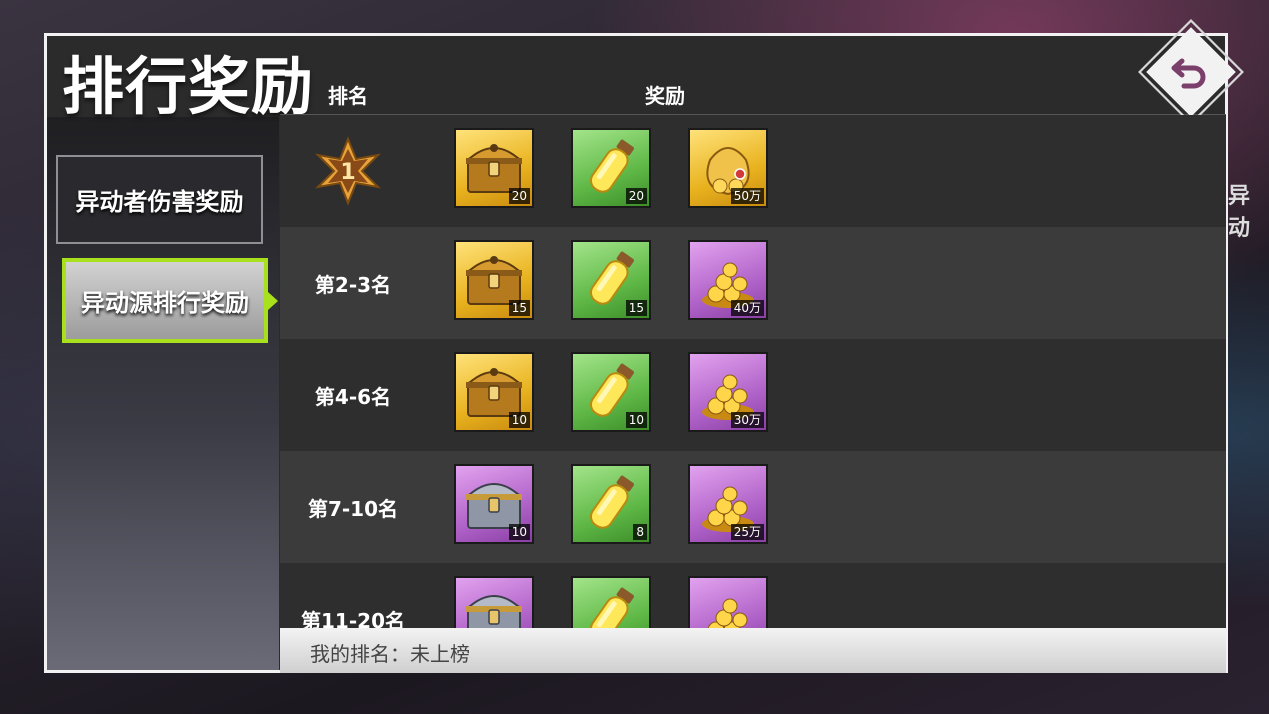 The height and width of the screenshot is (714, 1269). I want to click on reward-row: 第2-3名 15 15 40万, so click(753, 283).